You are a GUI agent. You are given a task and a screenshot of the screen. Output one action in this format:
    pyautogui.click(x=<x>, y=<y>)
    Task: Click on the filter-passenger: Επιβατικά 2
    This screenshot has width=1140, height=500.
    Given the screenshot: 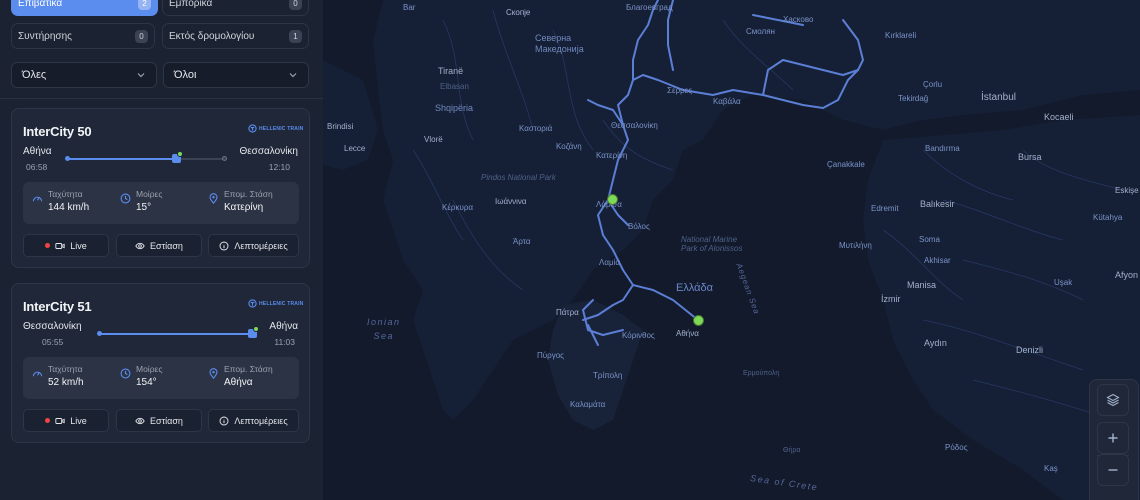 What is the action you would take?
    pyautogui.click(x=84, y=8)
    